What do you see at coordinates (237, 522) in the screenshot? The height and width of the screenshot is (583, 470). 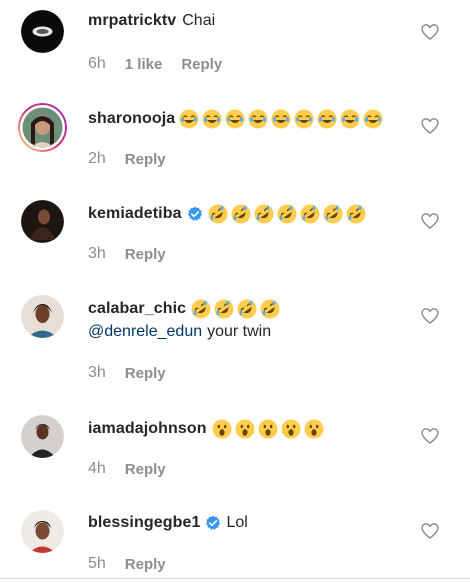 I see `comment-text: Lol` at bounding box center [237, 522].